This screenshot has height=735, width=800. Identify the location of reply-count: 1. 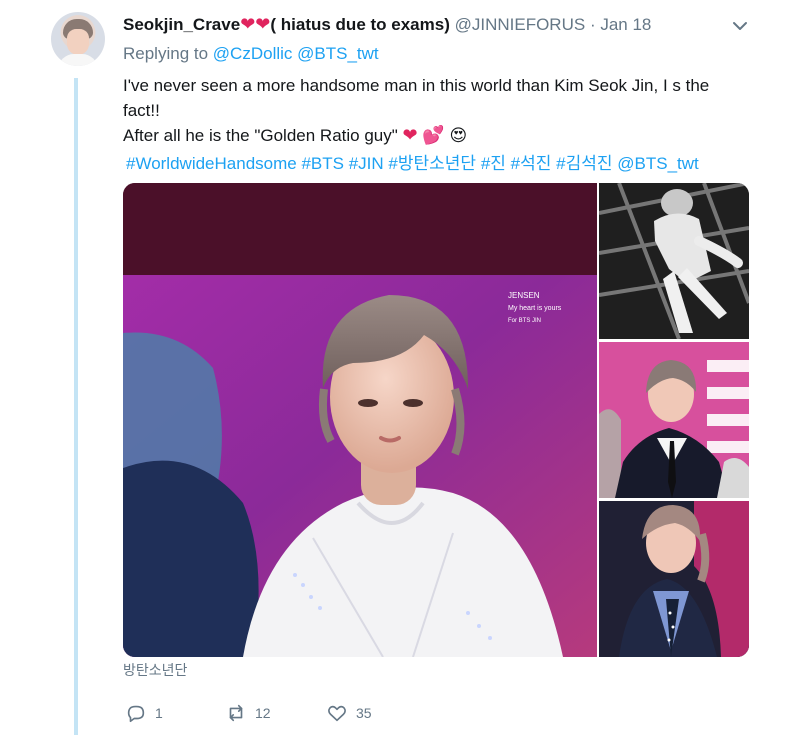
(159, 713).